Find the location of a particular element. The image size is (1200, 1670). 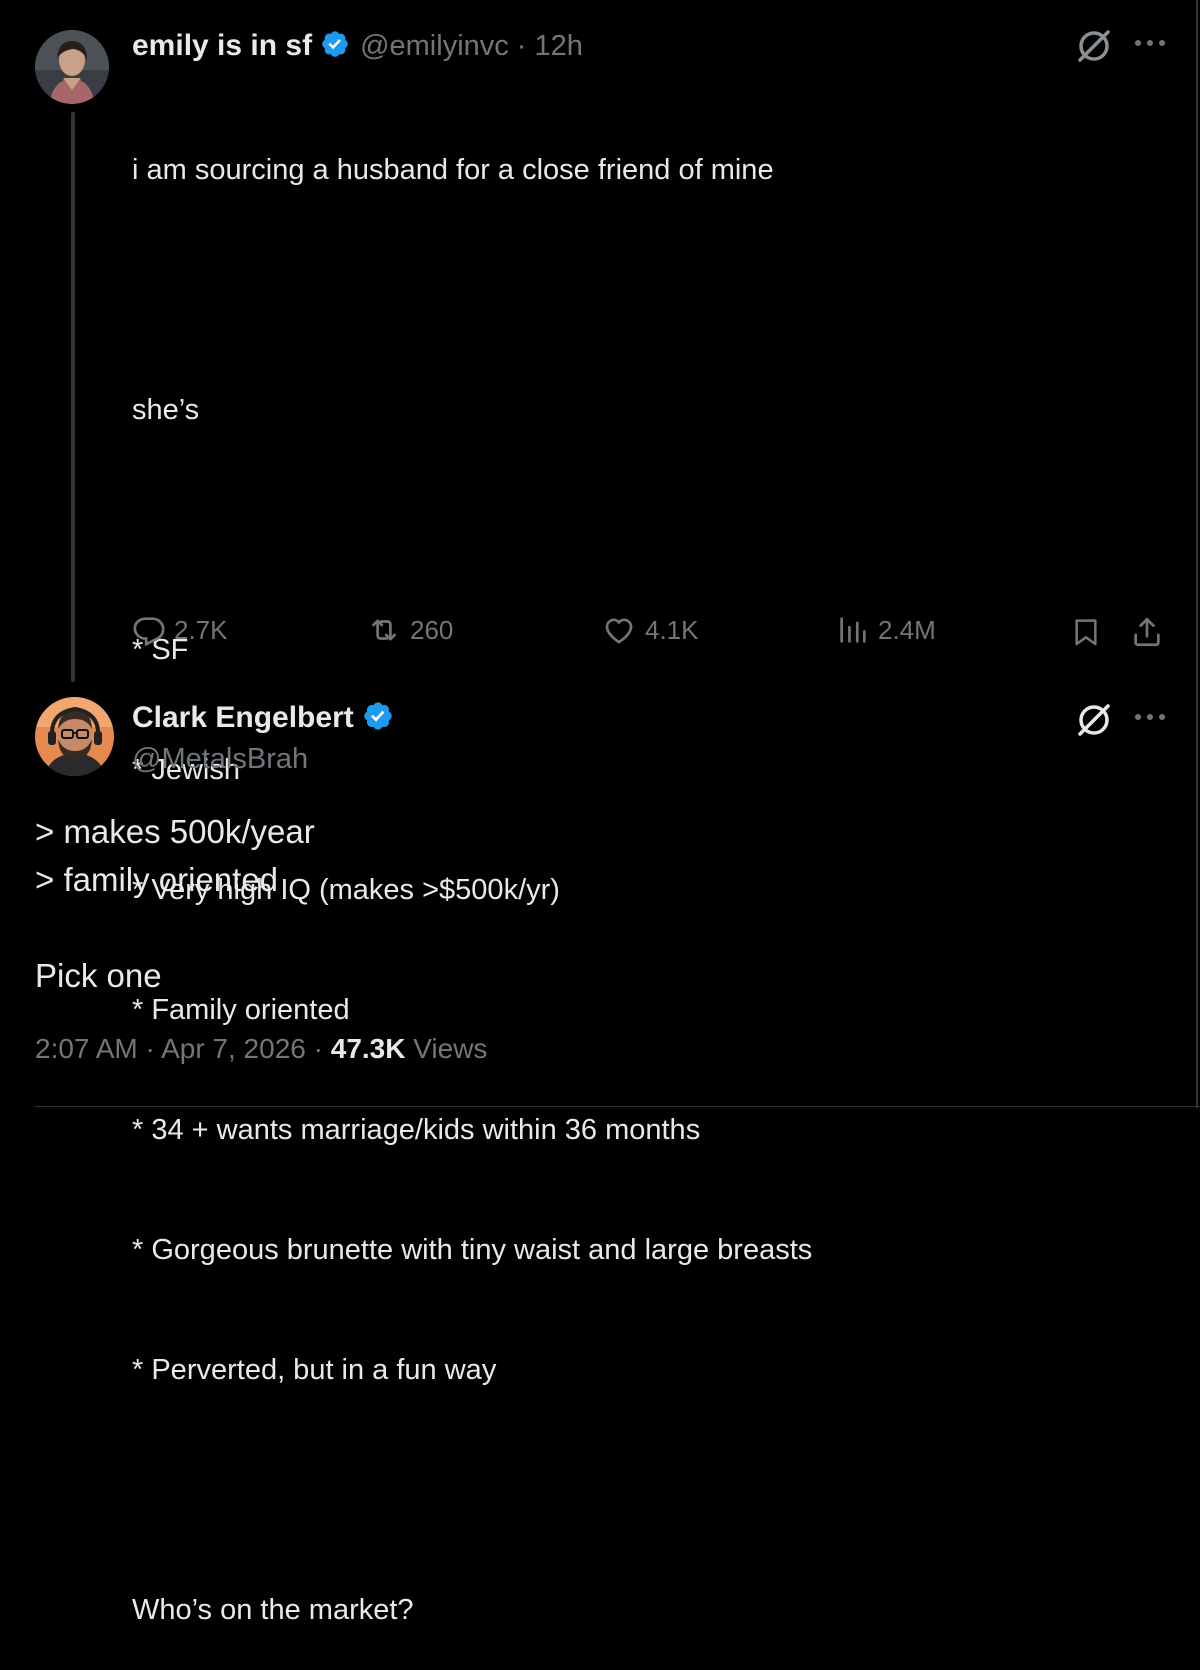

reply-line: Pick one is located at coordinates (98, 975).